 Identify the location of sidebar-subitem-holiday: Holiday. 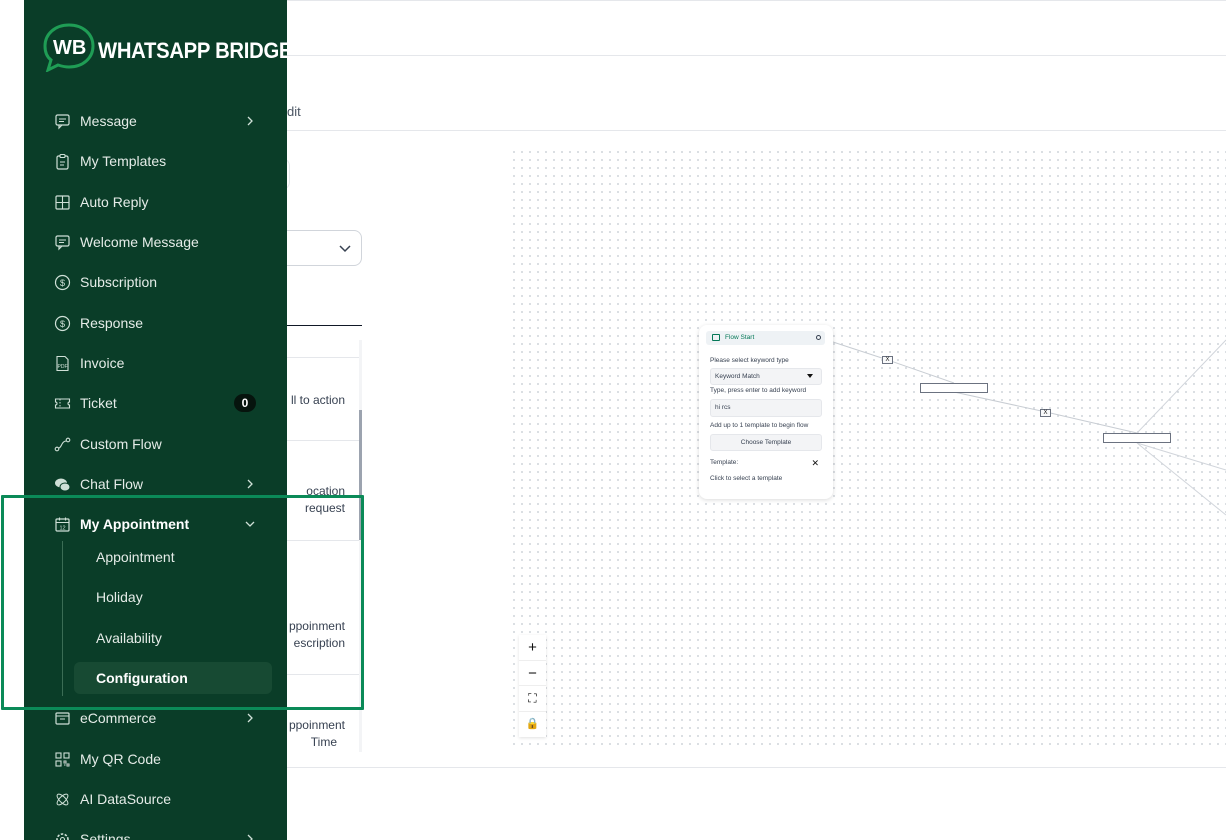
(173, 597).